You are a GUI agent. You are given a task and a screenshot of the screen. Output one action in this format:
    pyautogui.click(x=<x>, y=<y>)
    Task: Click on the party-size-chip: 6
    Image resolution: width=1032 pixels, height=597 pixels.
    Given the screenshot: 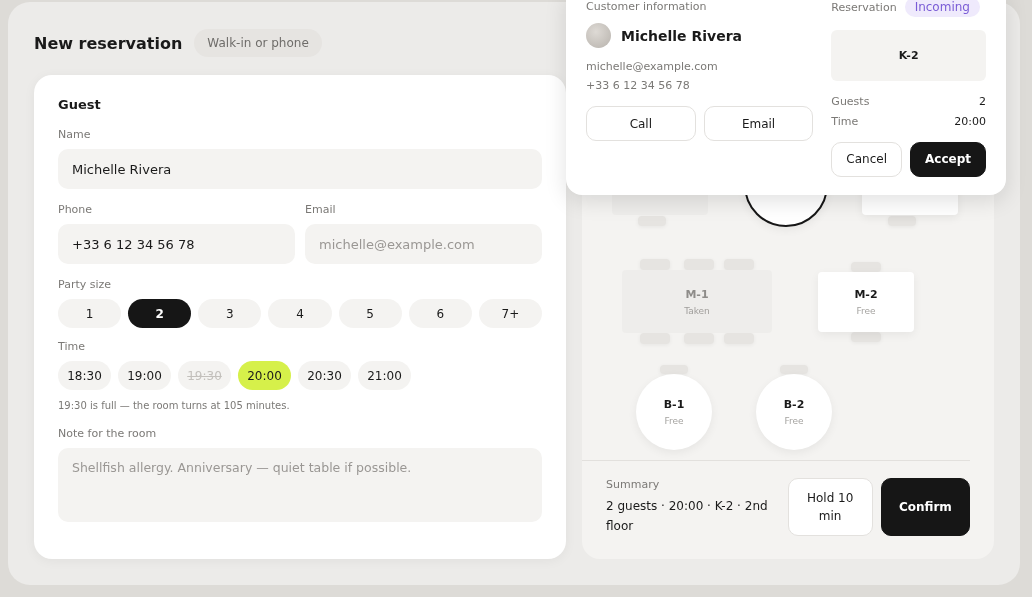 What is the action you would take?
    pyautogui.click(x=440, y=313)
    